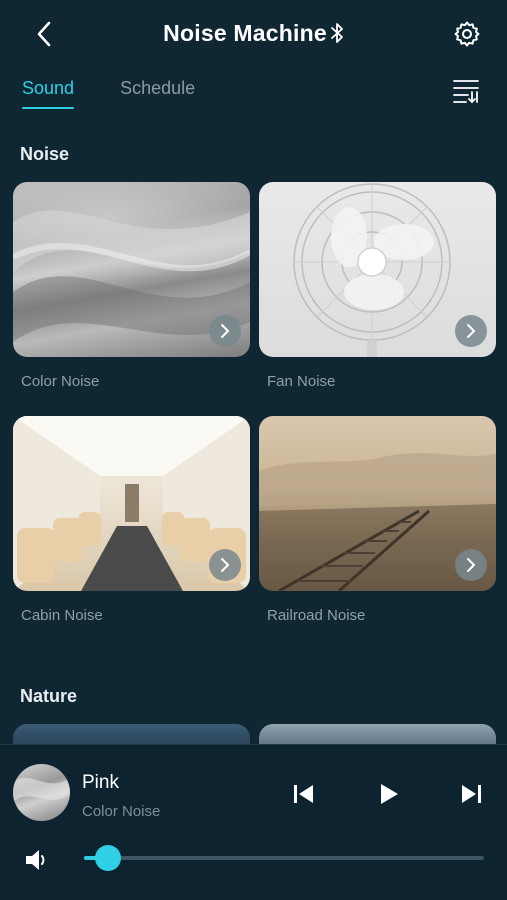 The width and height of the screenshot is (507, 900). I want to click on card-fan-noise: Fan Noise, so click(377, 286).